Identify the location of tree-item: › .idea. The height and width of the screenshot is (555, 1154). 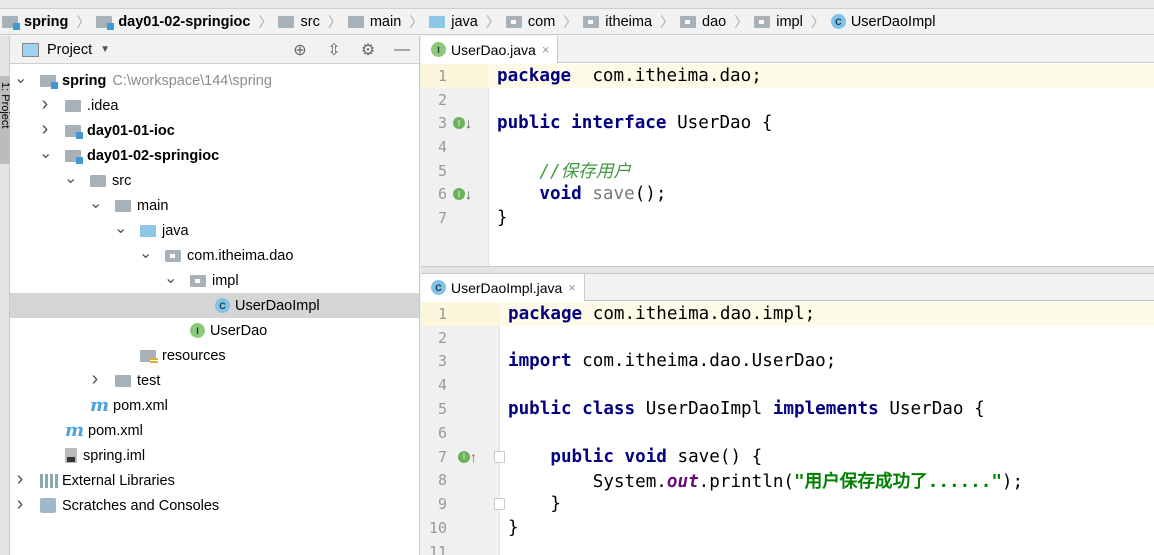
(214, 105).